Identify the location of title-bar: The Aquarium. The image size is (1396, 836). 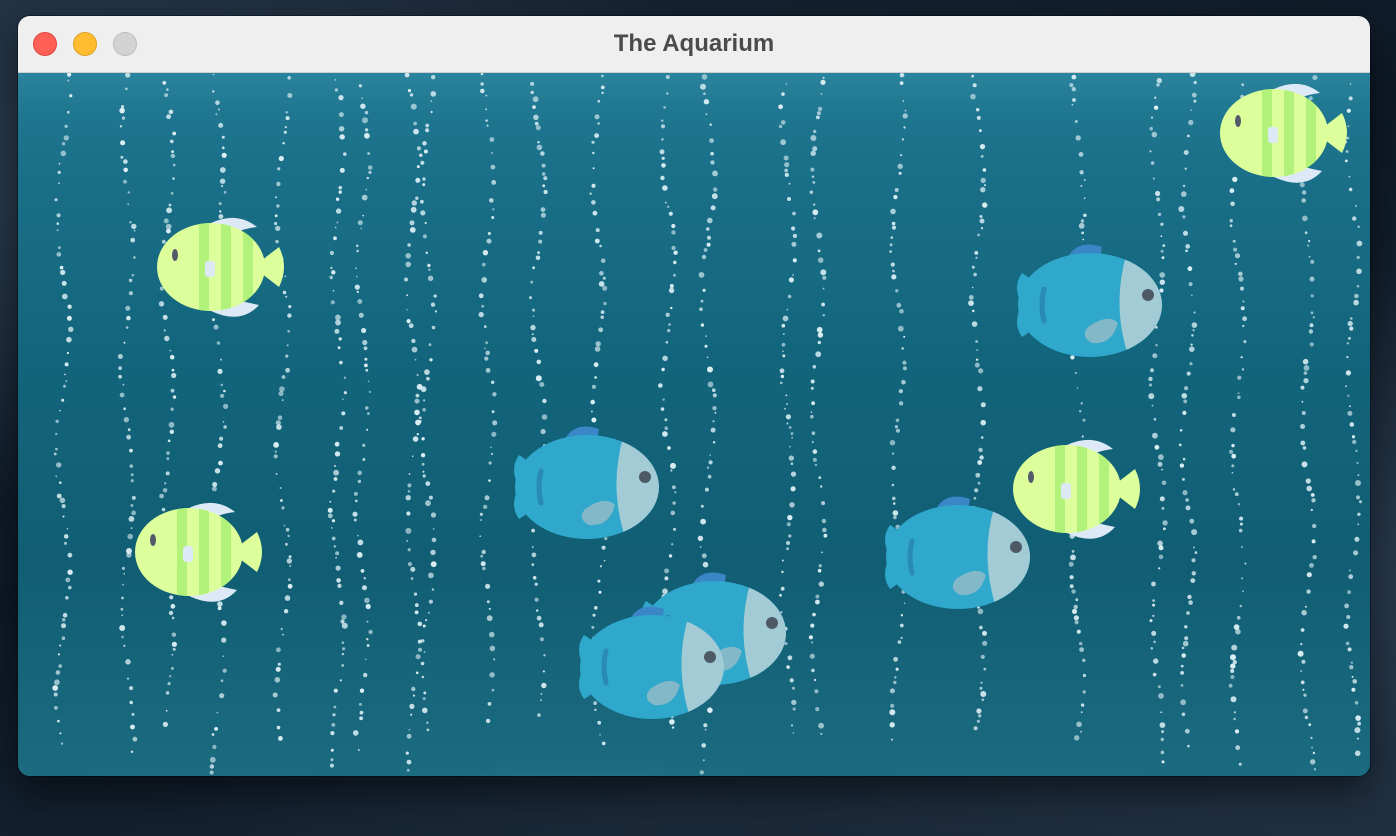
(694, 44).